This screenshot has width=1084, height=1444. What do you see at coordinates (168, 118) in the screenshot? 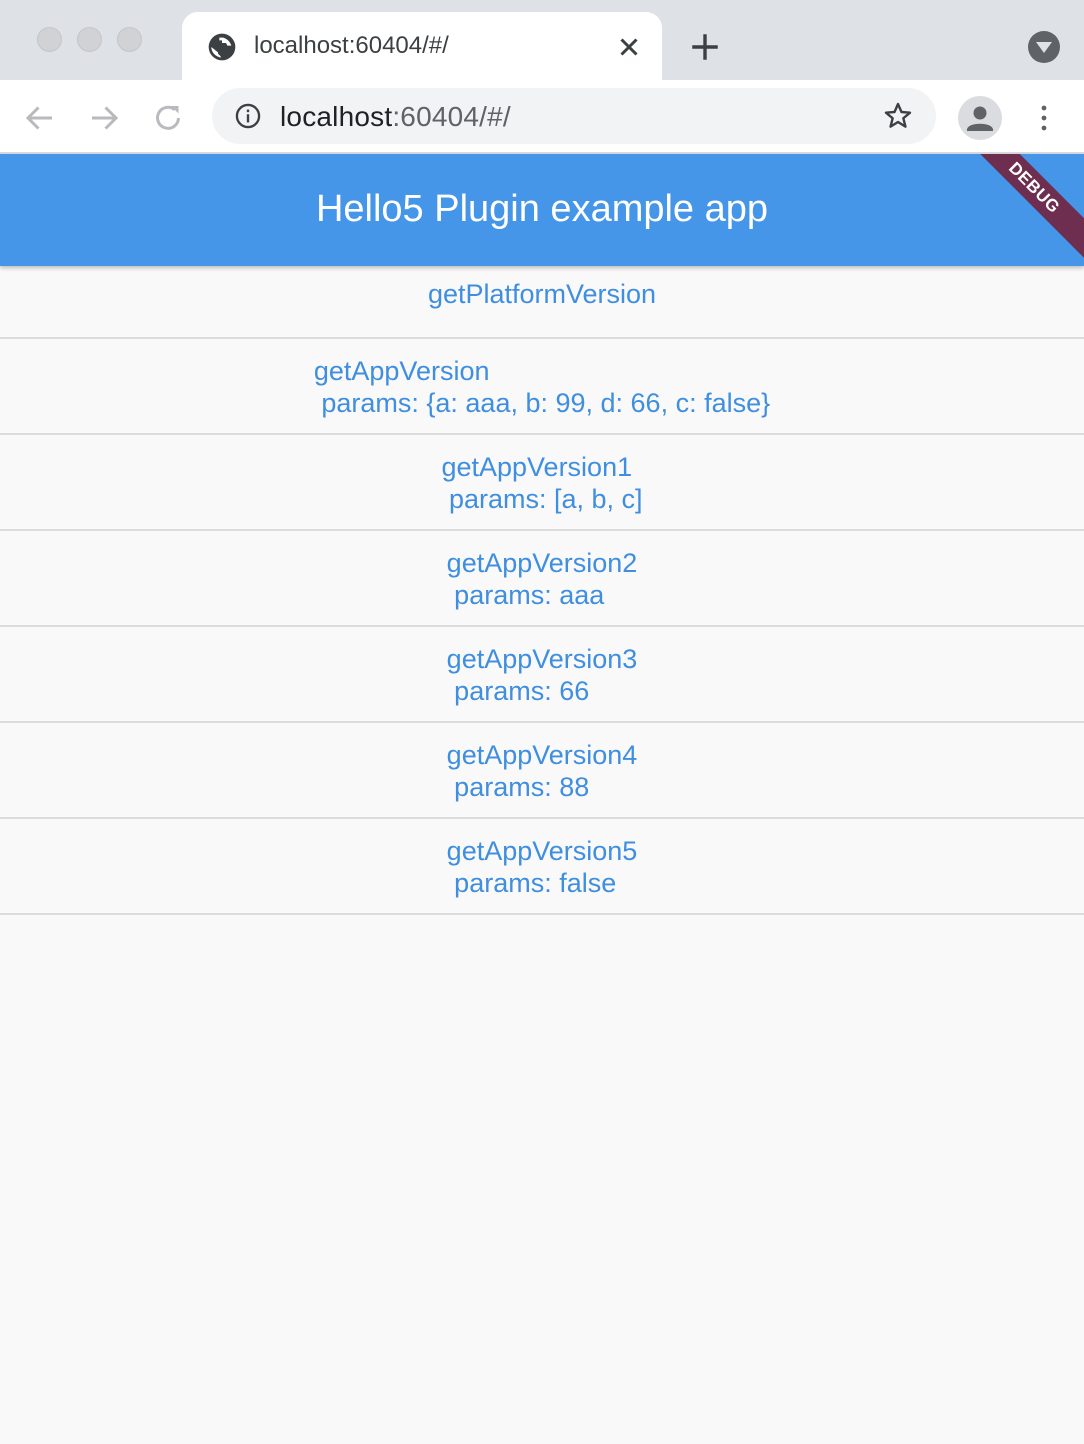
I see `reload-icon` at bounding box center [168, 118].